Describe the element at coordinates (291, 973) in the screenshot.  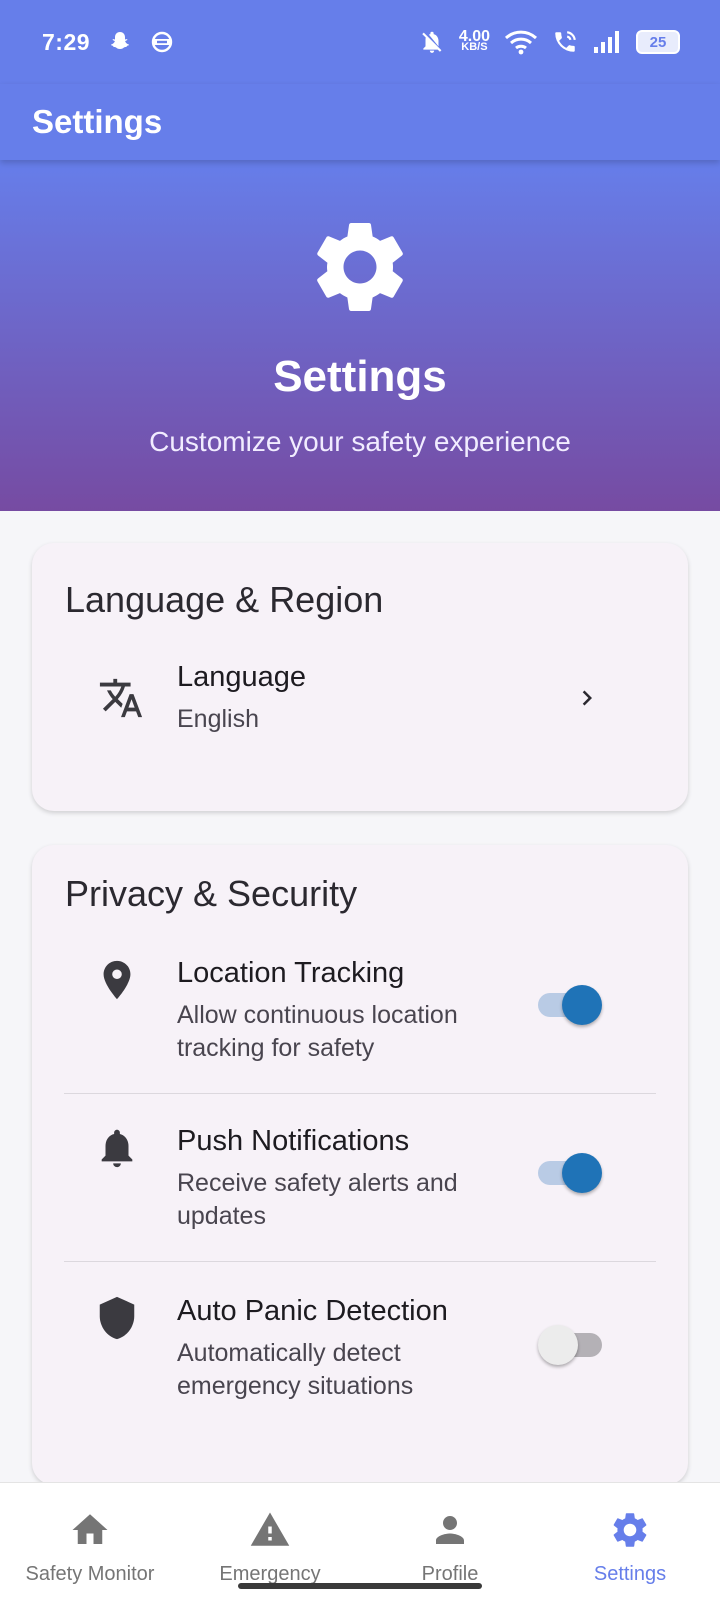
I see `location-tracking-title: Location Tracking` at that location.